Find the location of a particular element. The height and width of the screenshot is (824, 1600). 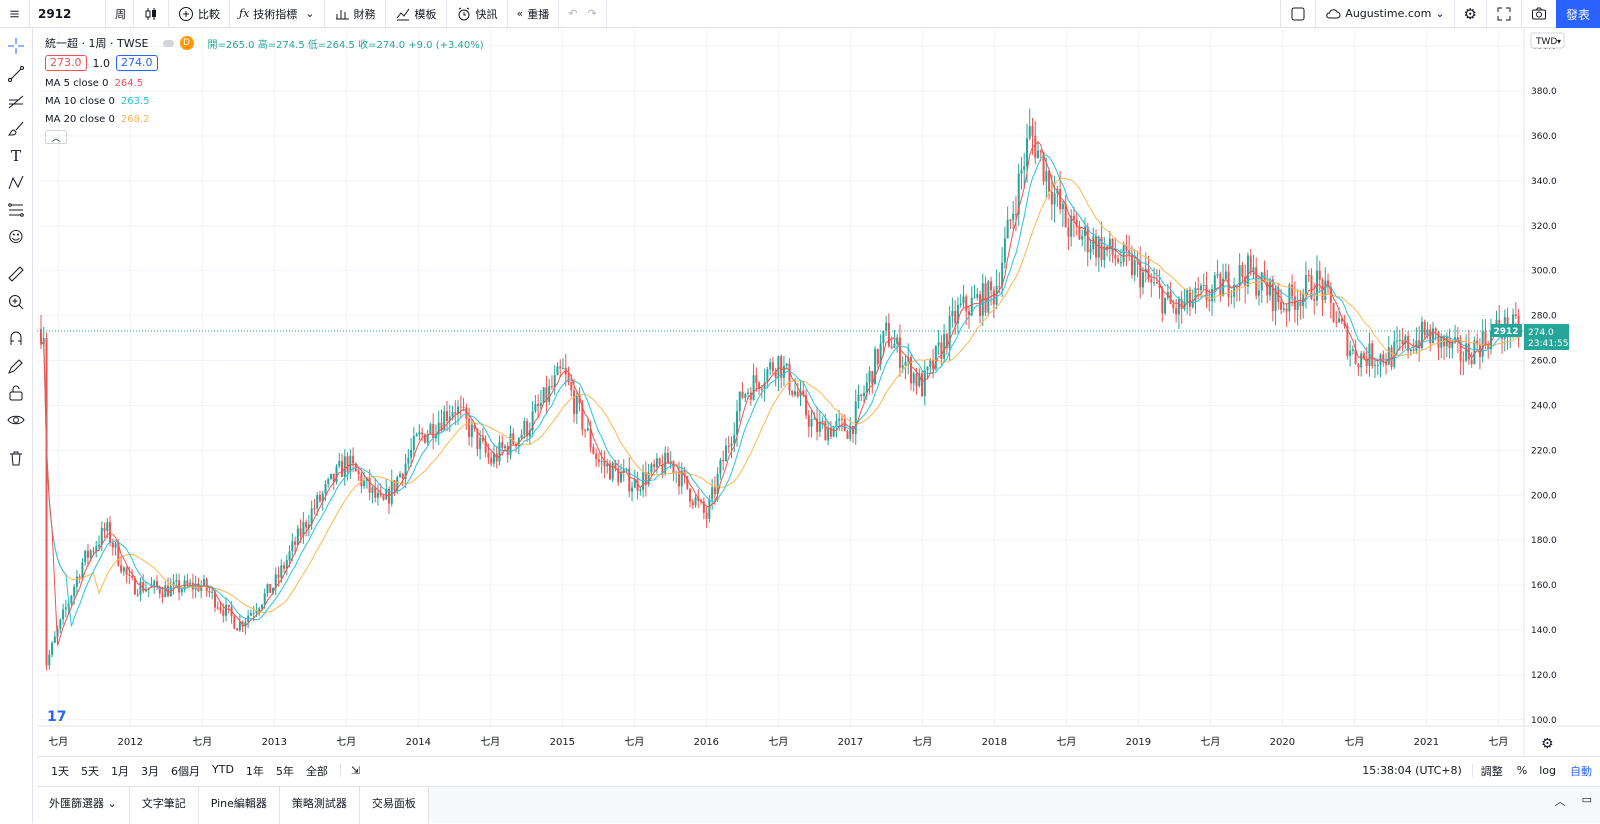

settings-button: ⚙ is located at coordinates (1471, 14).